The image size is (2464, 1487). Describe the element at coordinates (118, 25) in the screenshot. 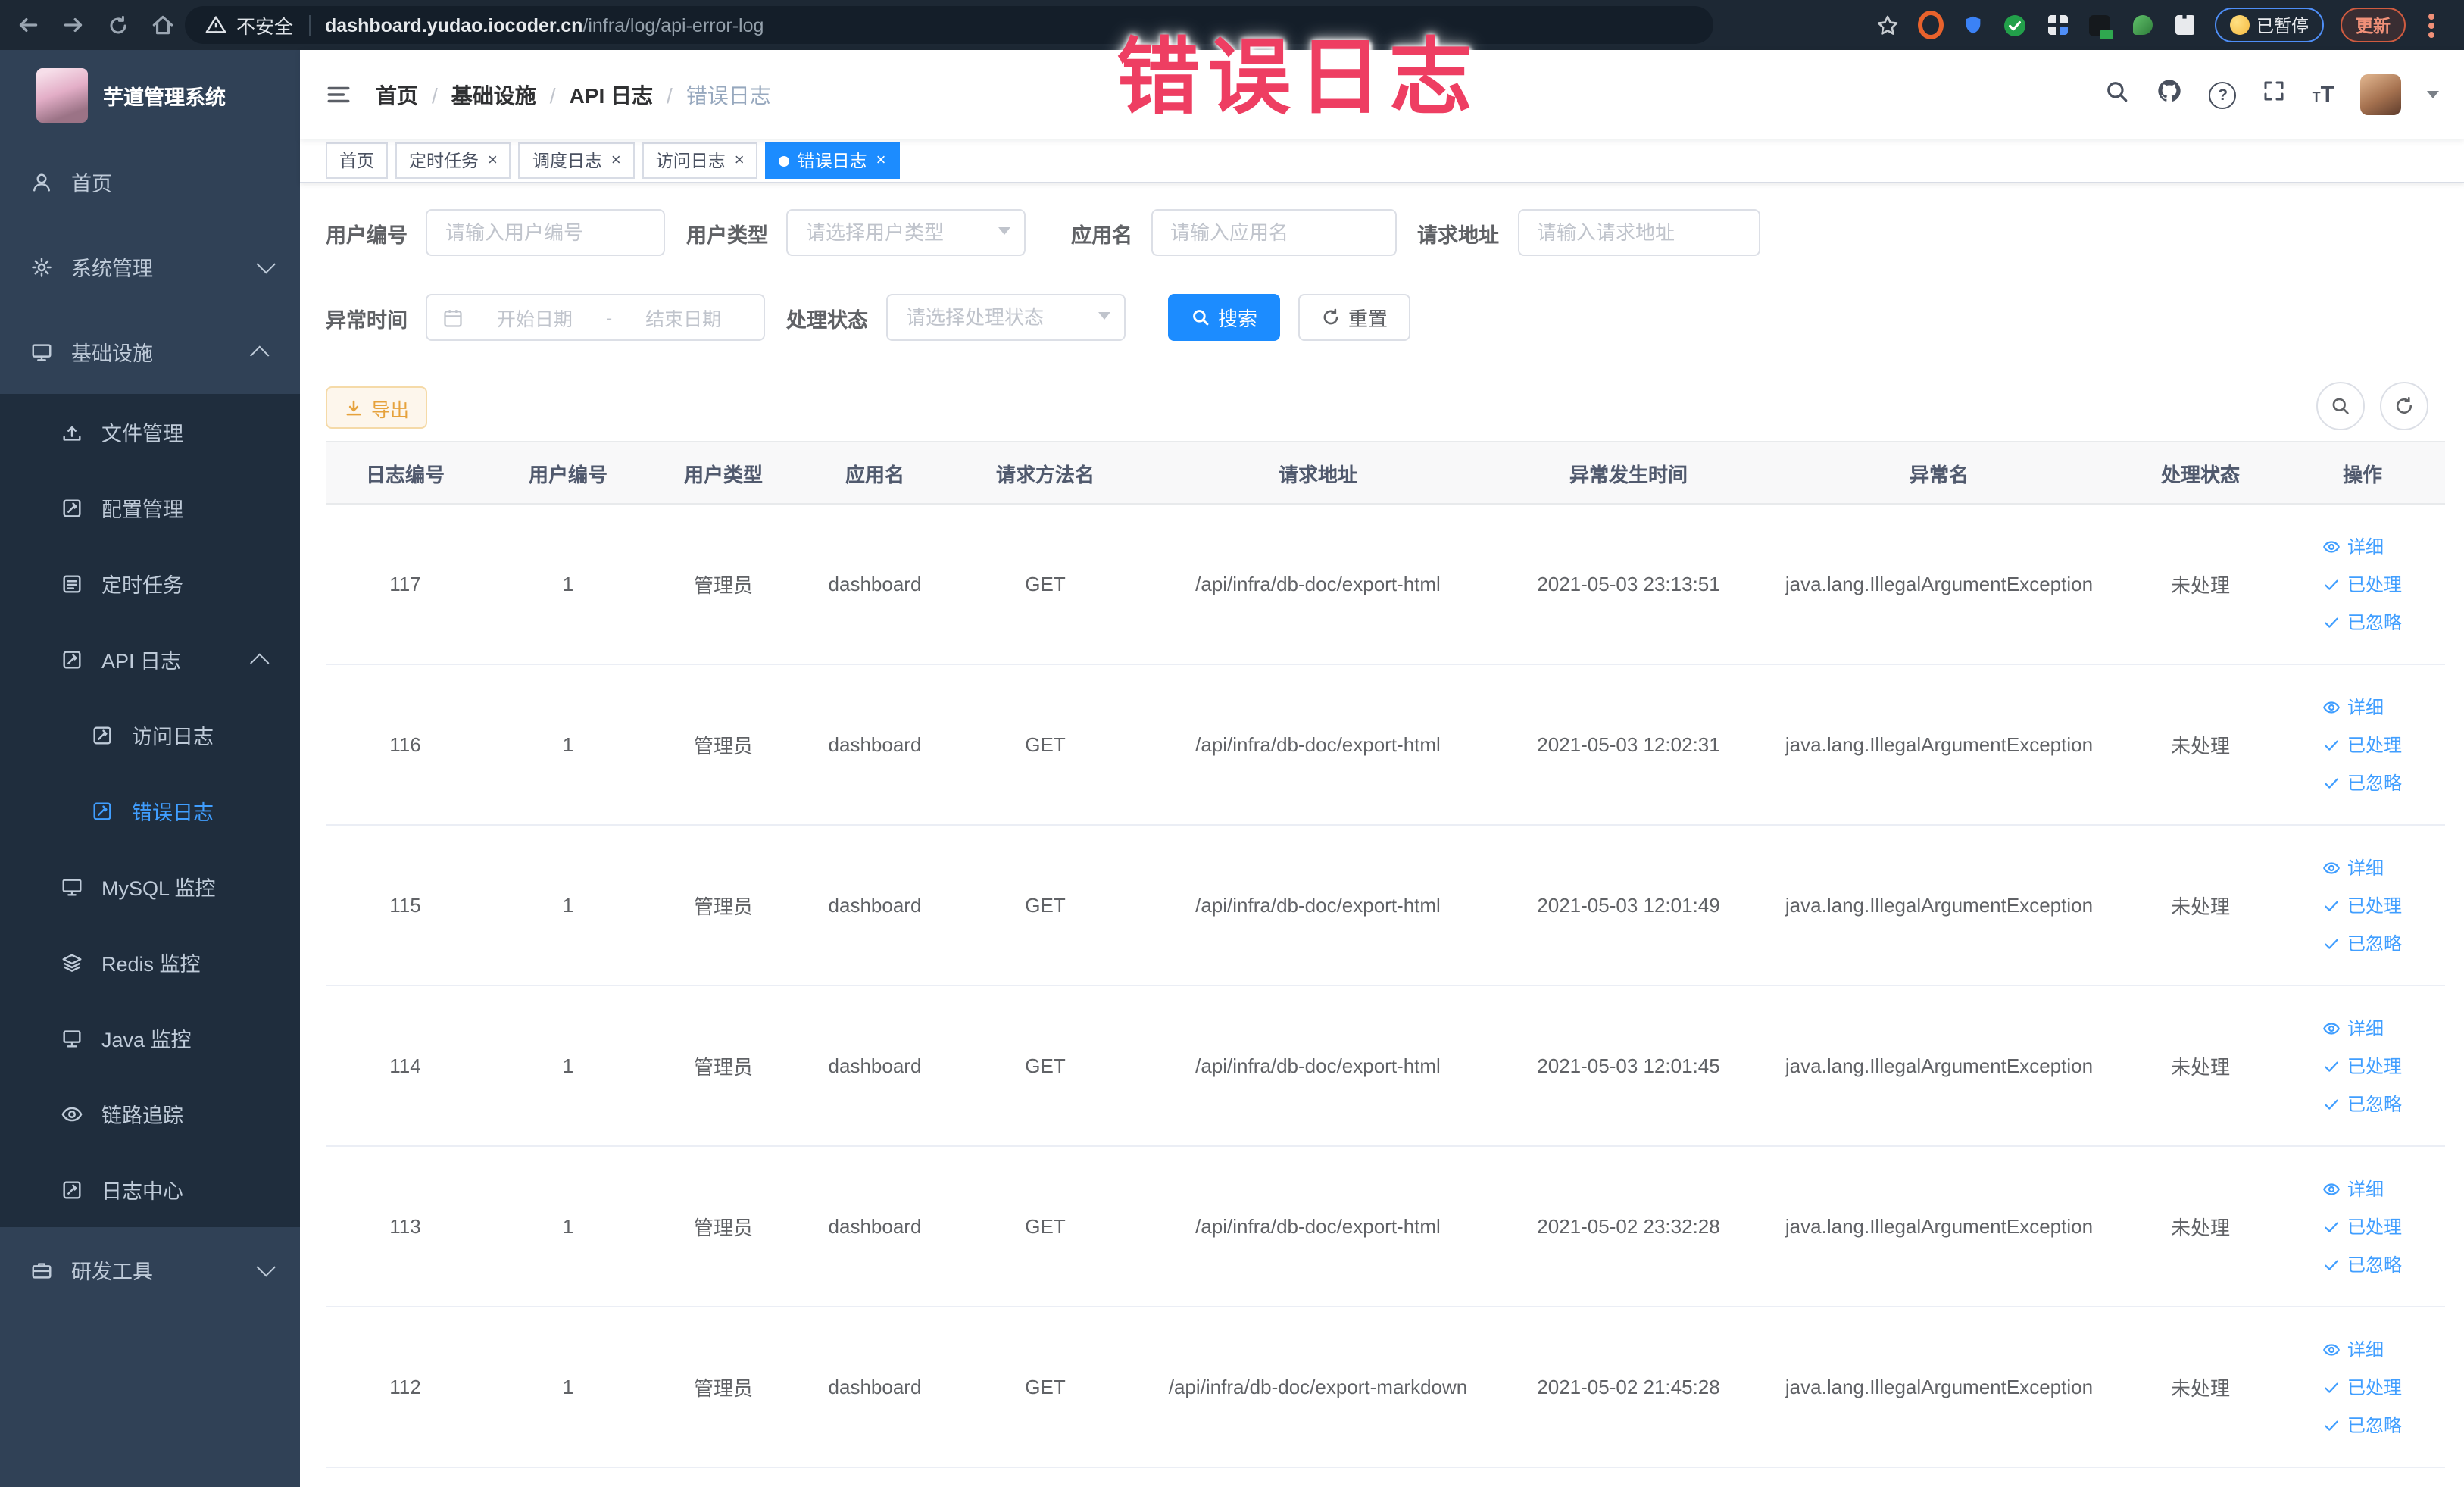

I see `reload-icon` at that location.